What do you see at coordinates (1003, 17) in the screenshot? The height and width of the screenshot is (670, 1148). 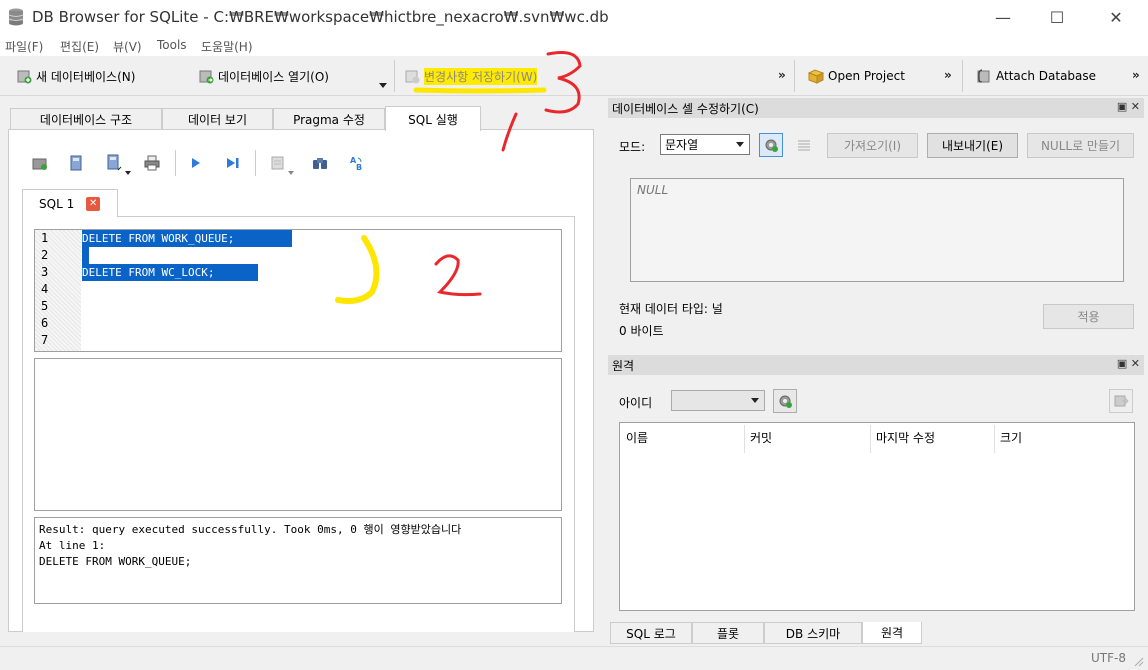 I see `minimize-button: —` at bounding box center [1003, 17].